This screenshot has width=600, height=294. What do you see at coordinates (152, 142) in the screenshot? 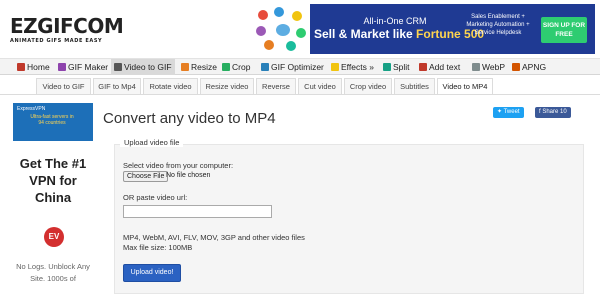
I see `upload-legend: Upload video file` at bounding box center [152, 142].